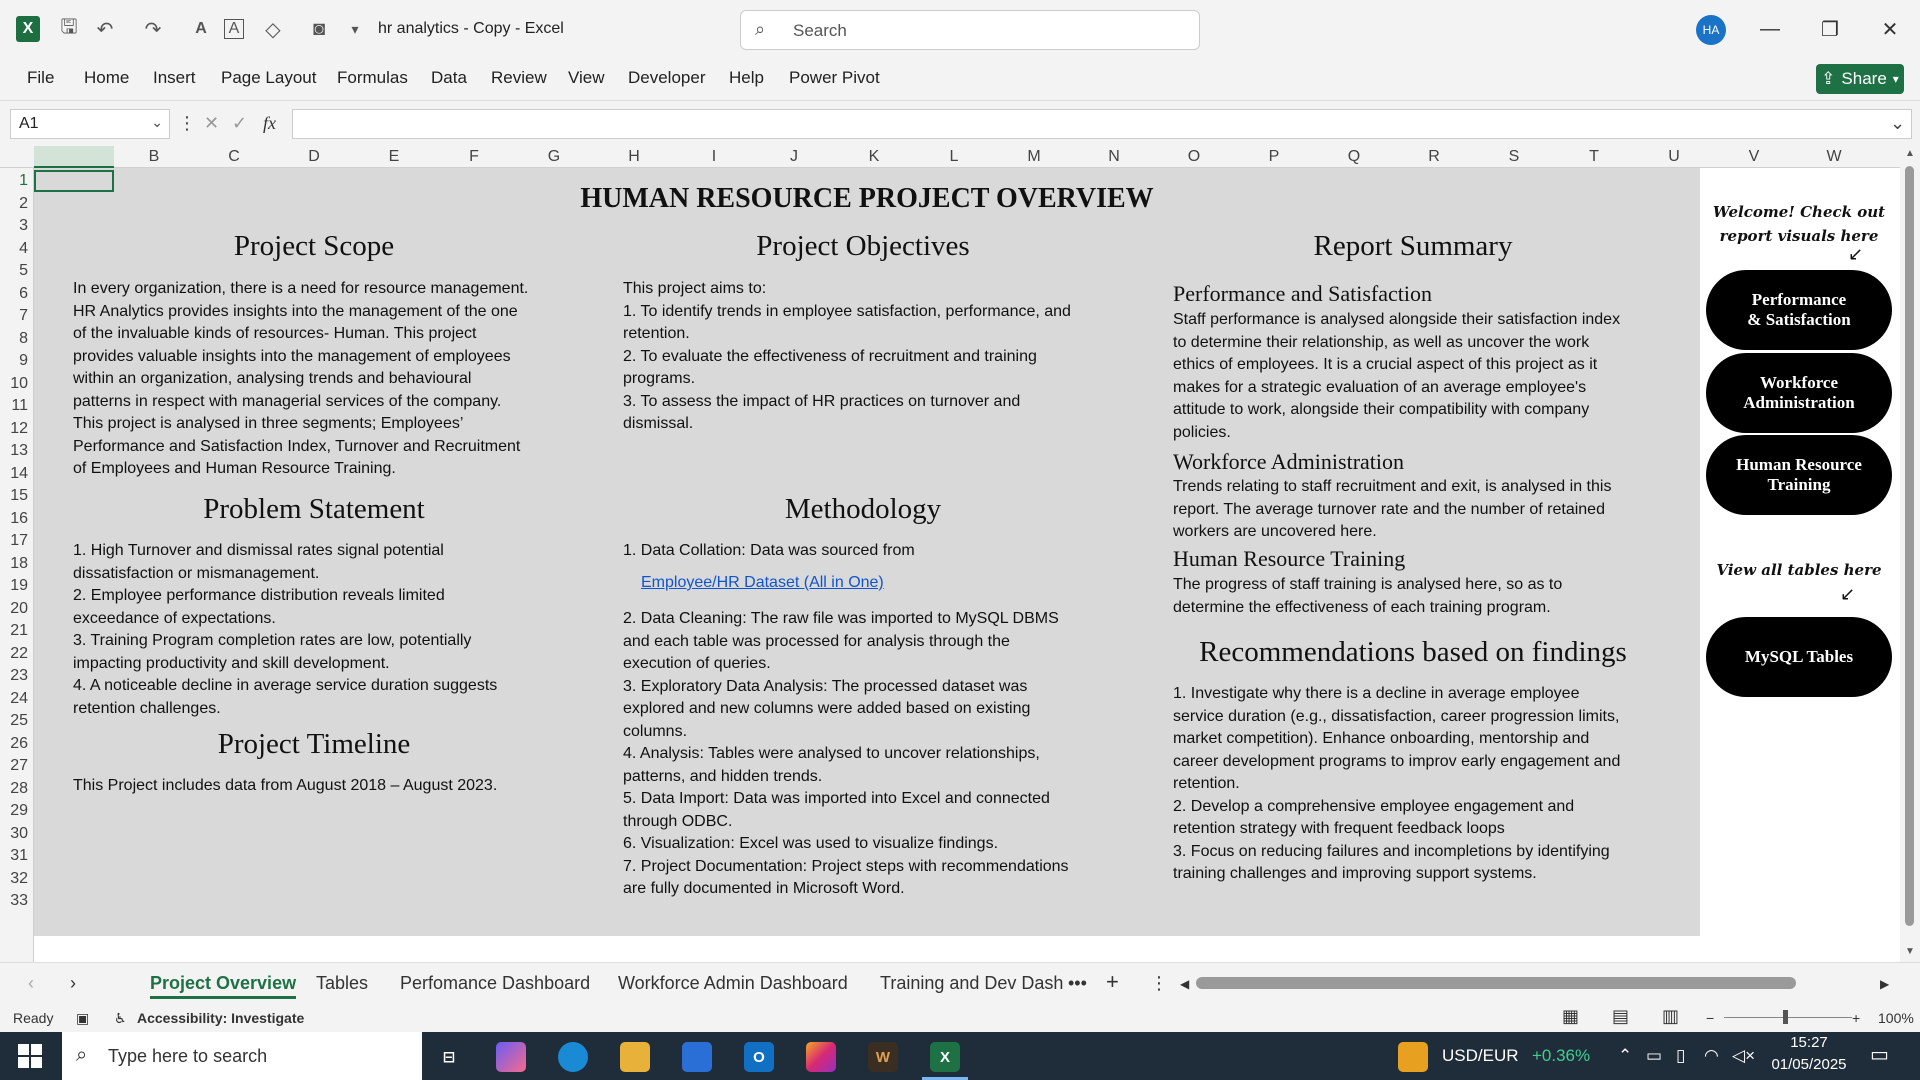  I want to click on cancel-icon: ✕, so click(211, 123).